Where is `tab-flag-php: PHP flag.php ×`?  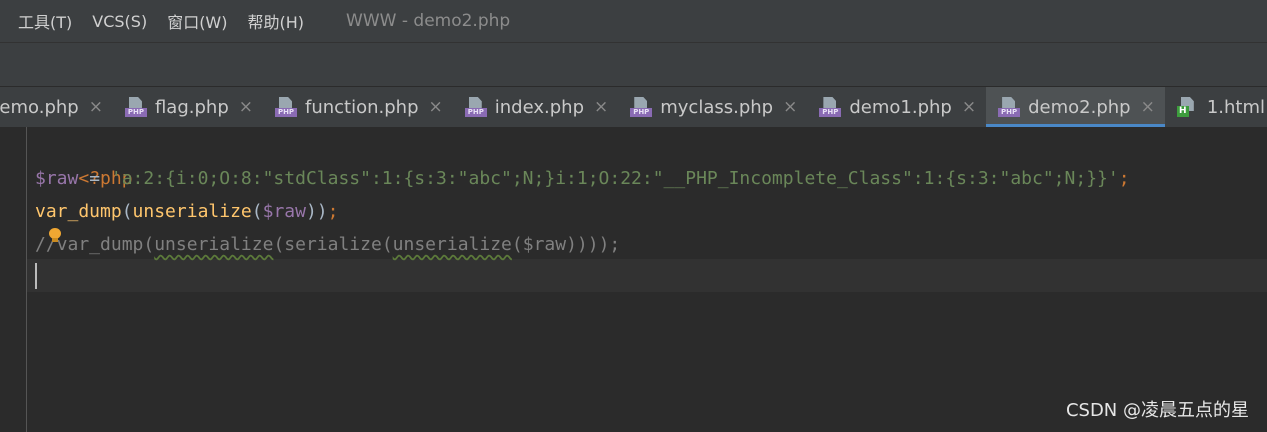
tab-flag-php: PHP flag.php × is located at coordinates (188, 107).